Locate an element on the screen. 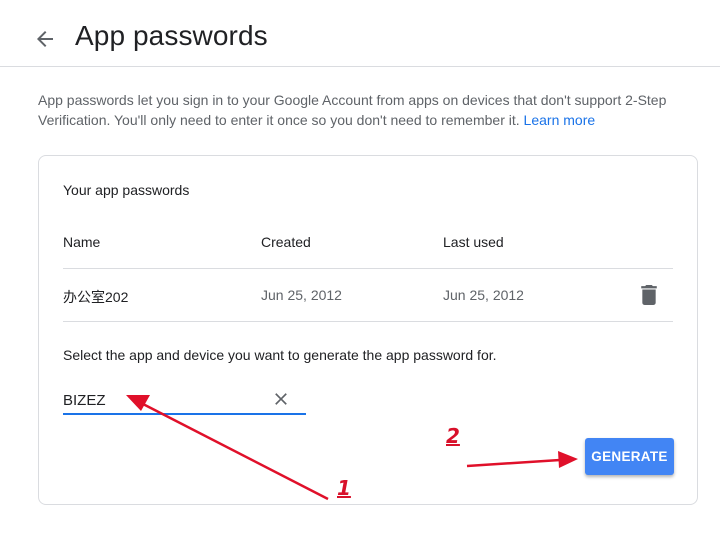  annotation-marker-2: 2 is located at coordinates (453, 436).